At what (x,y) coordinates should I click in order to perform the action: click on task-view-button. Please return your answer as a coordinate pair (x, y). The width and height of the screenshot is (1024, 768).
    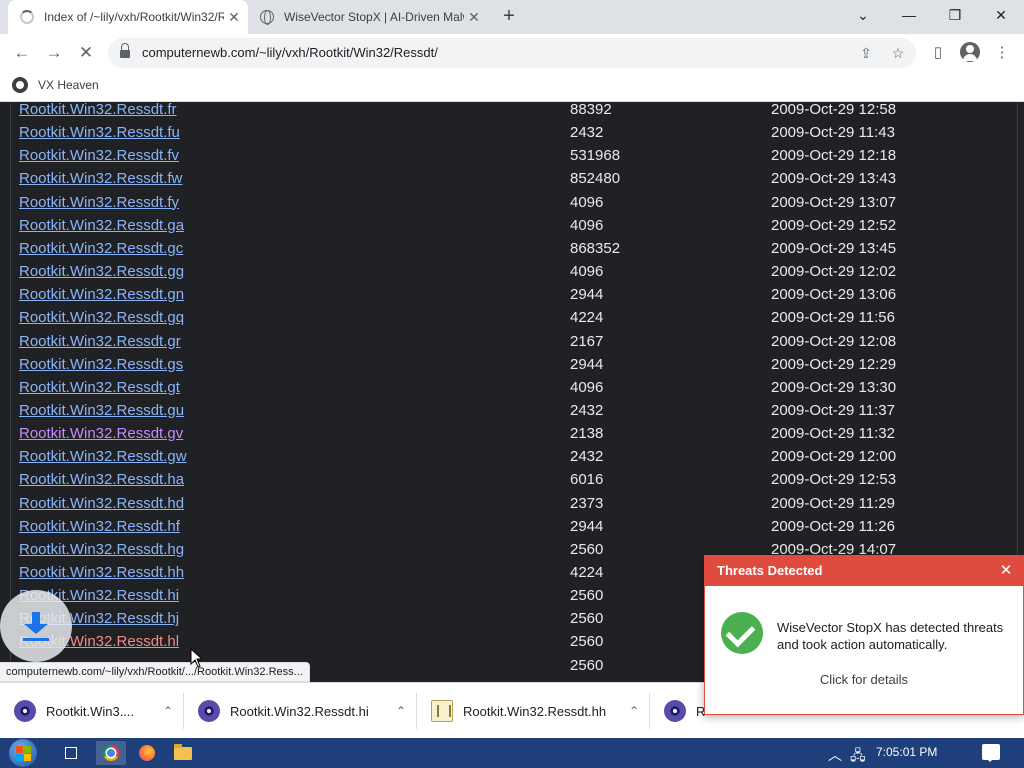
    Looking at the image, I should click on (71, 753).